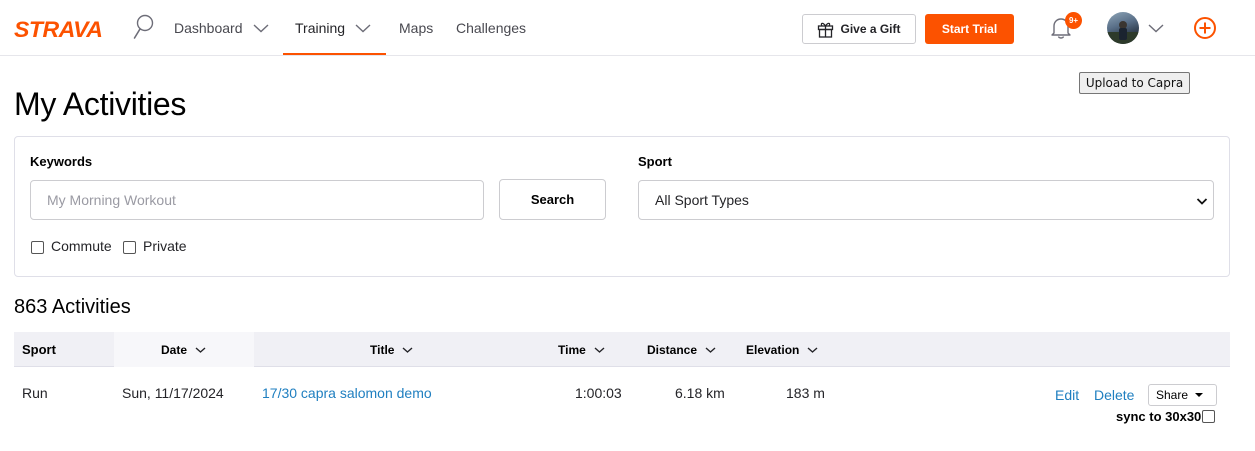 This screenshot has height=451, width=1255. I want to click on nav-training: Training, so click(333, 28).